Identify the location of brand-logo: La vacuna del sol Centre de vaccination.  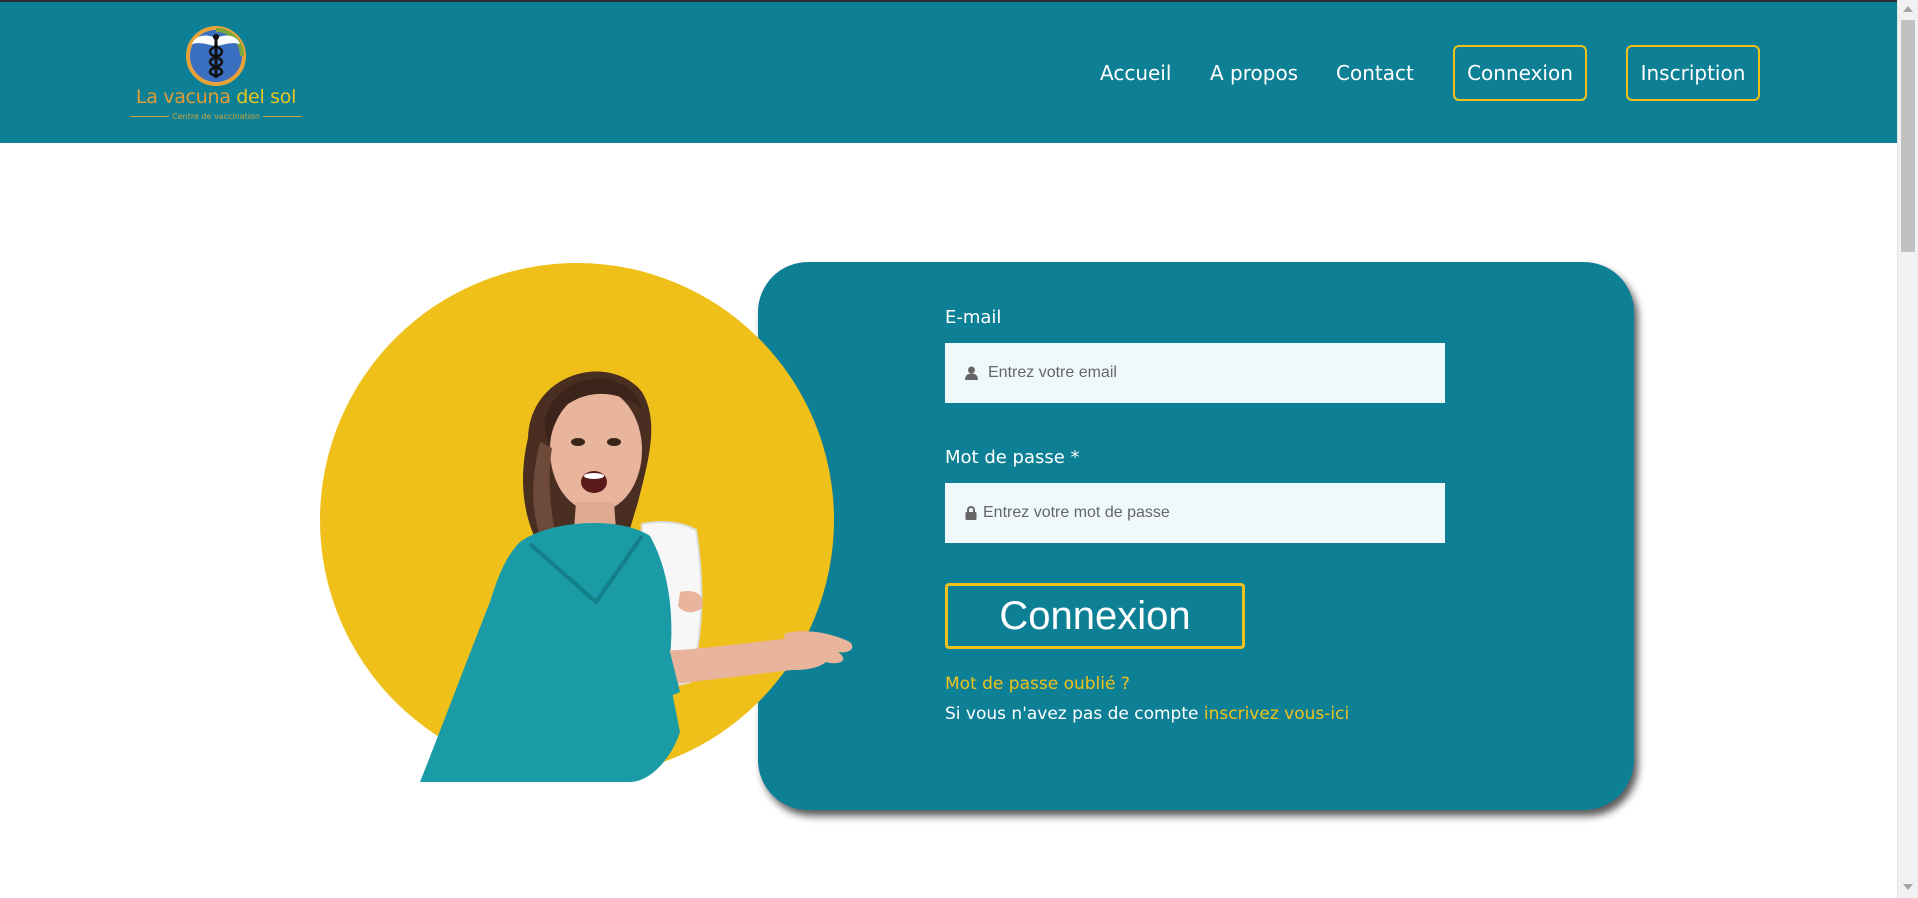
(216, 72).